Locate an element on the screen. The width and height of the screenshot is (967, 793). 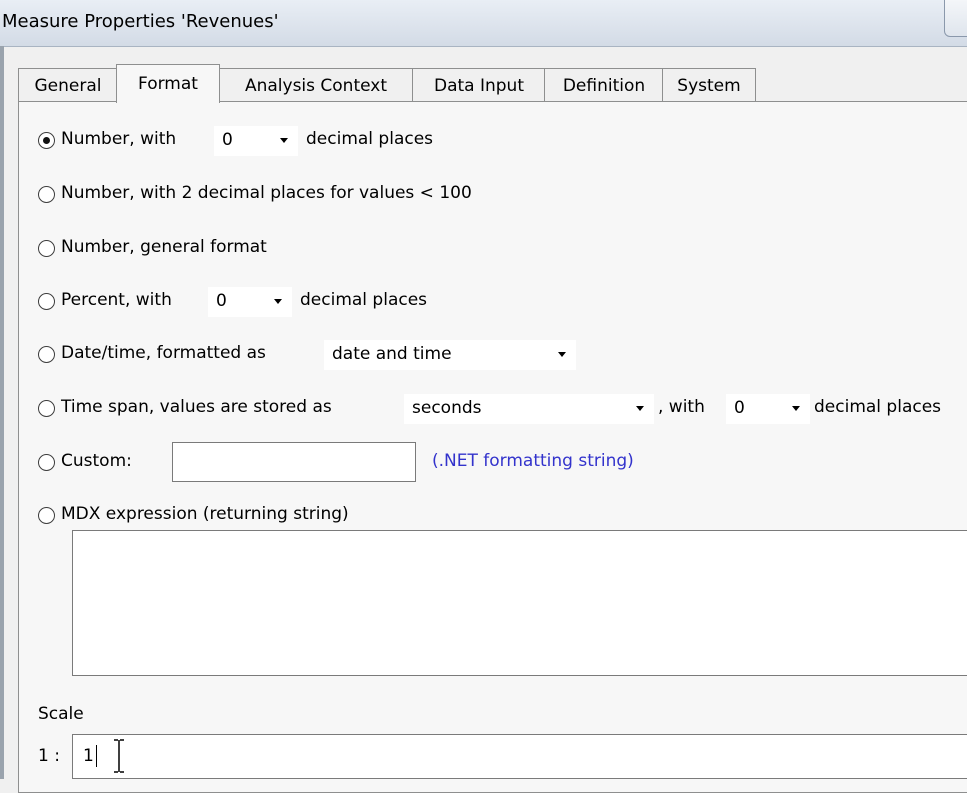
option-mdx-expression: MDX expression (returning string) is located at coordinates (288, 517).